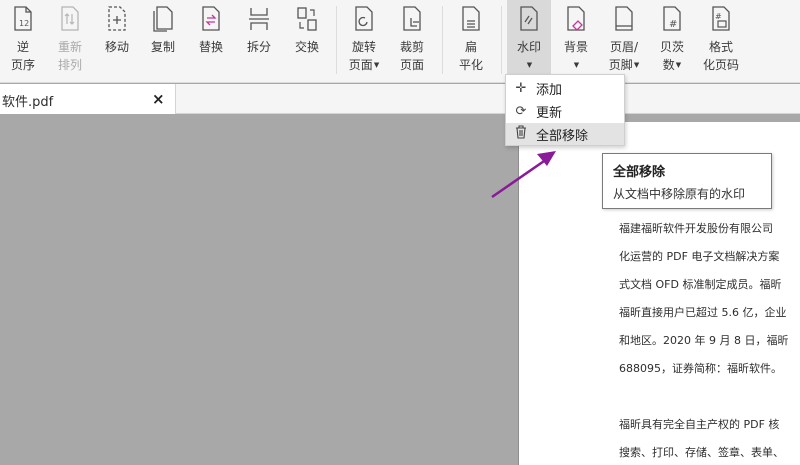 The width and height of the screenshot is (800, 465). What do you see at coordinates (24, 23) in the screenshot?
I see `svg-text: 12` at bounding box center [24, 23].